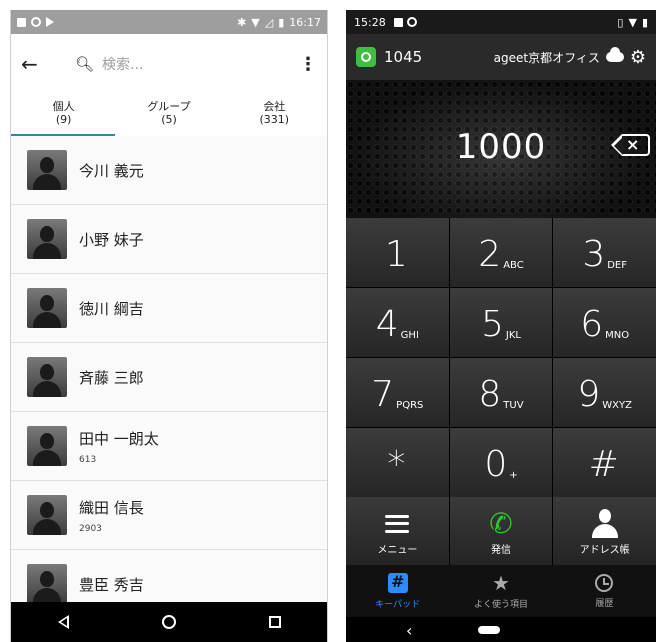 This screenshot has height=642, width=656. What do you see at coordinates (90, 528) in the screenshot?
I see `contact-extension: 2903` at bounding box center [90, 528].